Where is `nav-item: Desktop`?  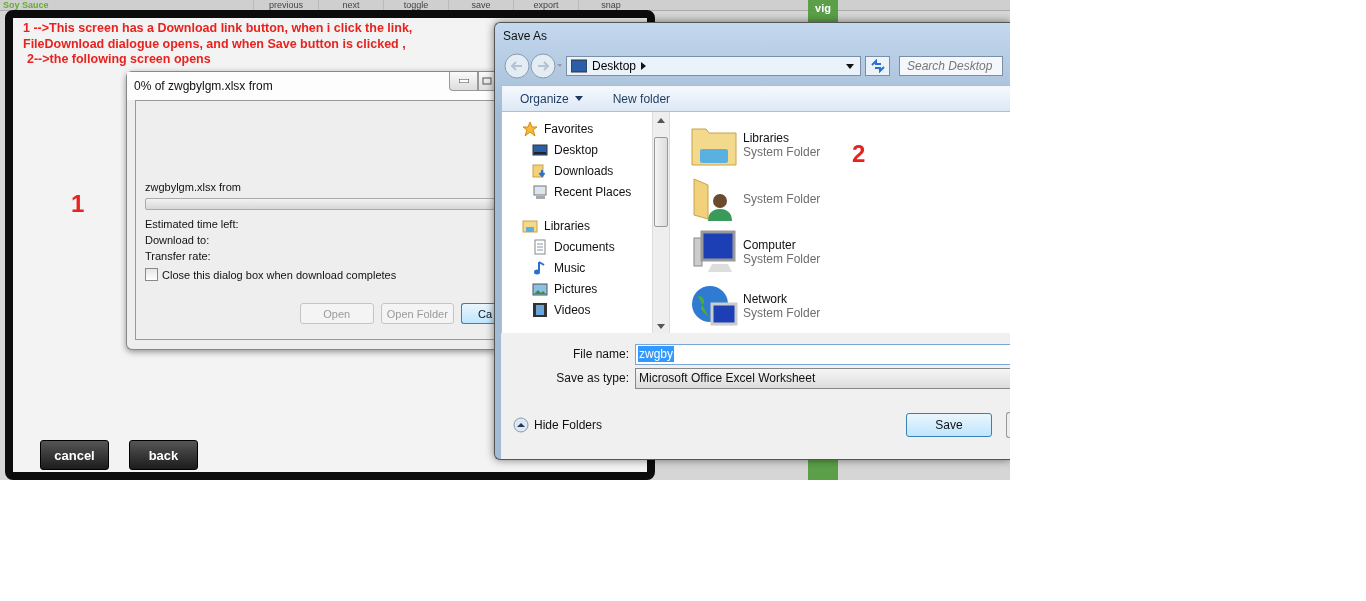 nav-item: Desktop is located at coordinates (587, 149).